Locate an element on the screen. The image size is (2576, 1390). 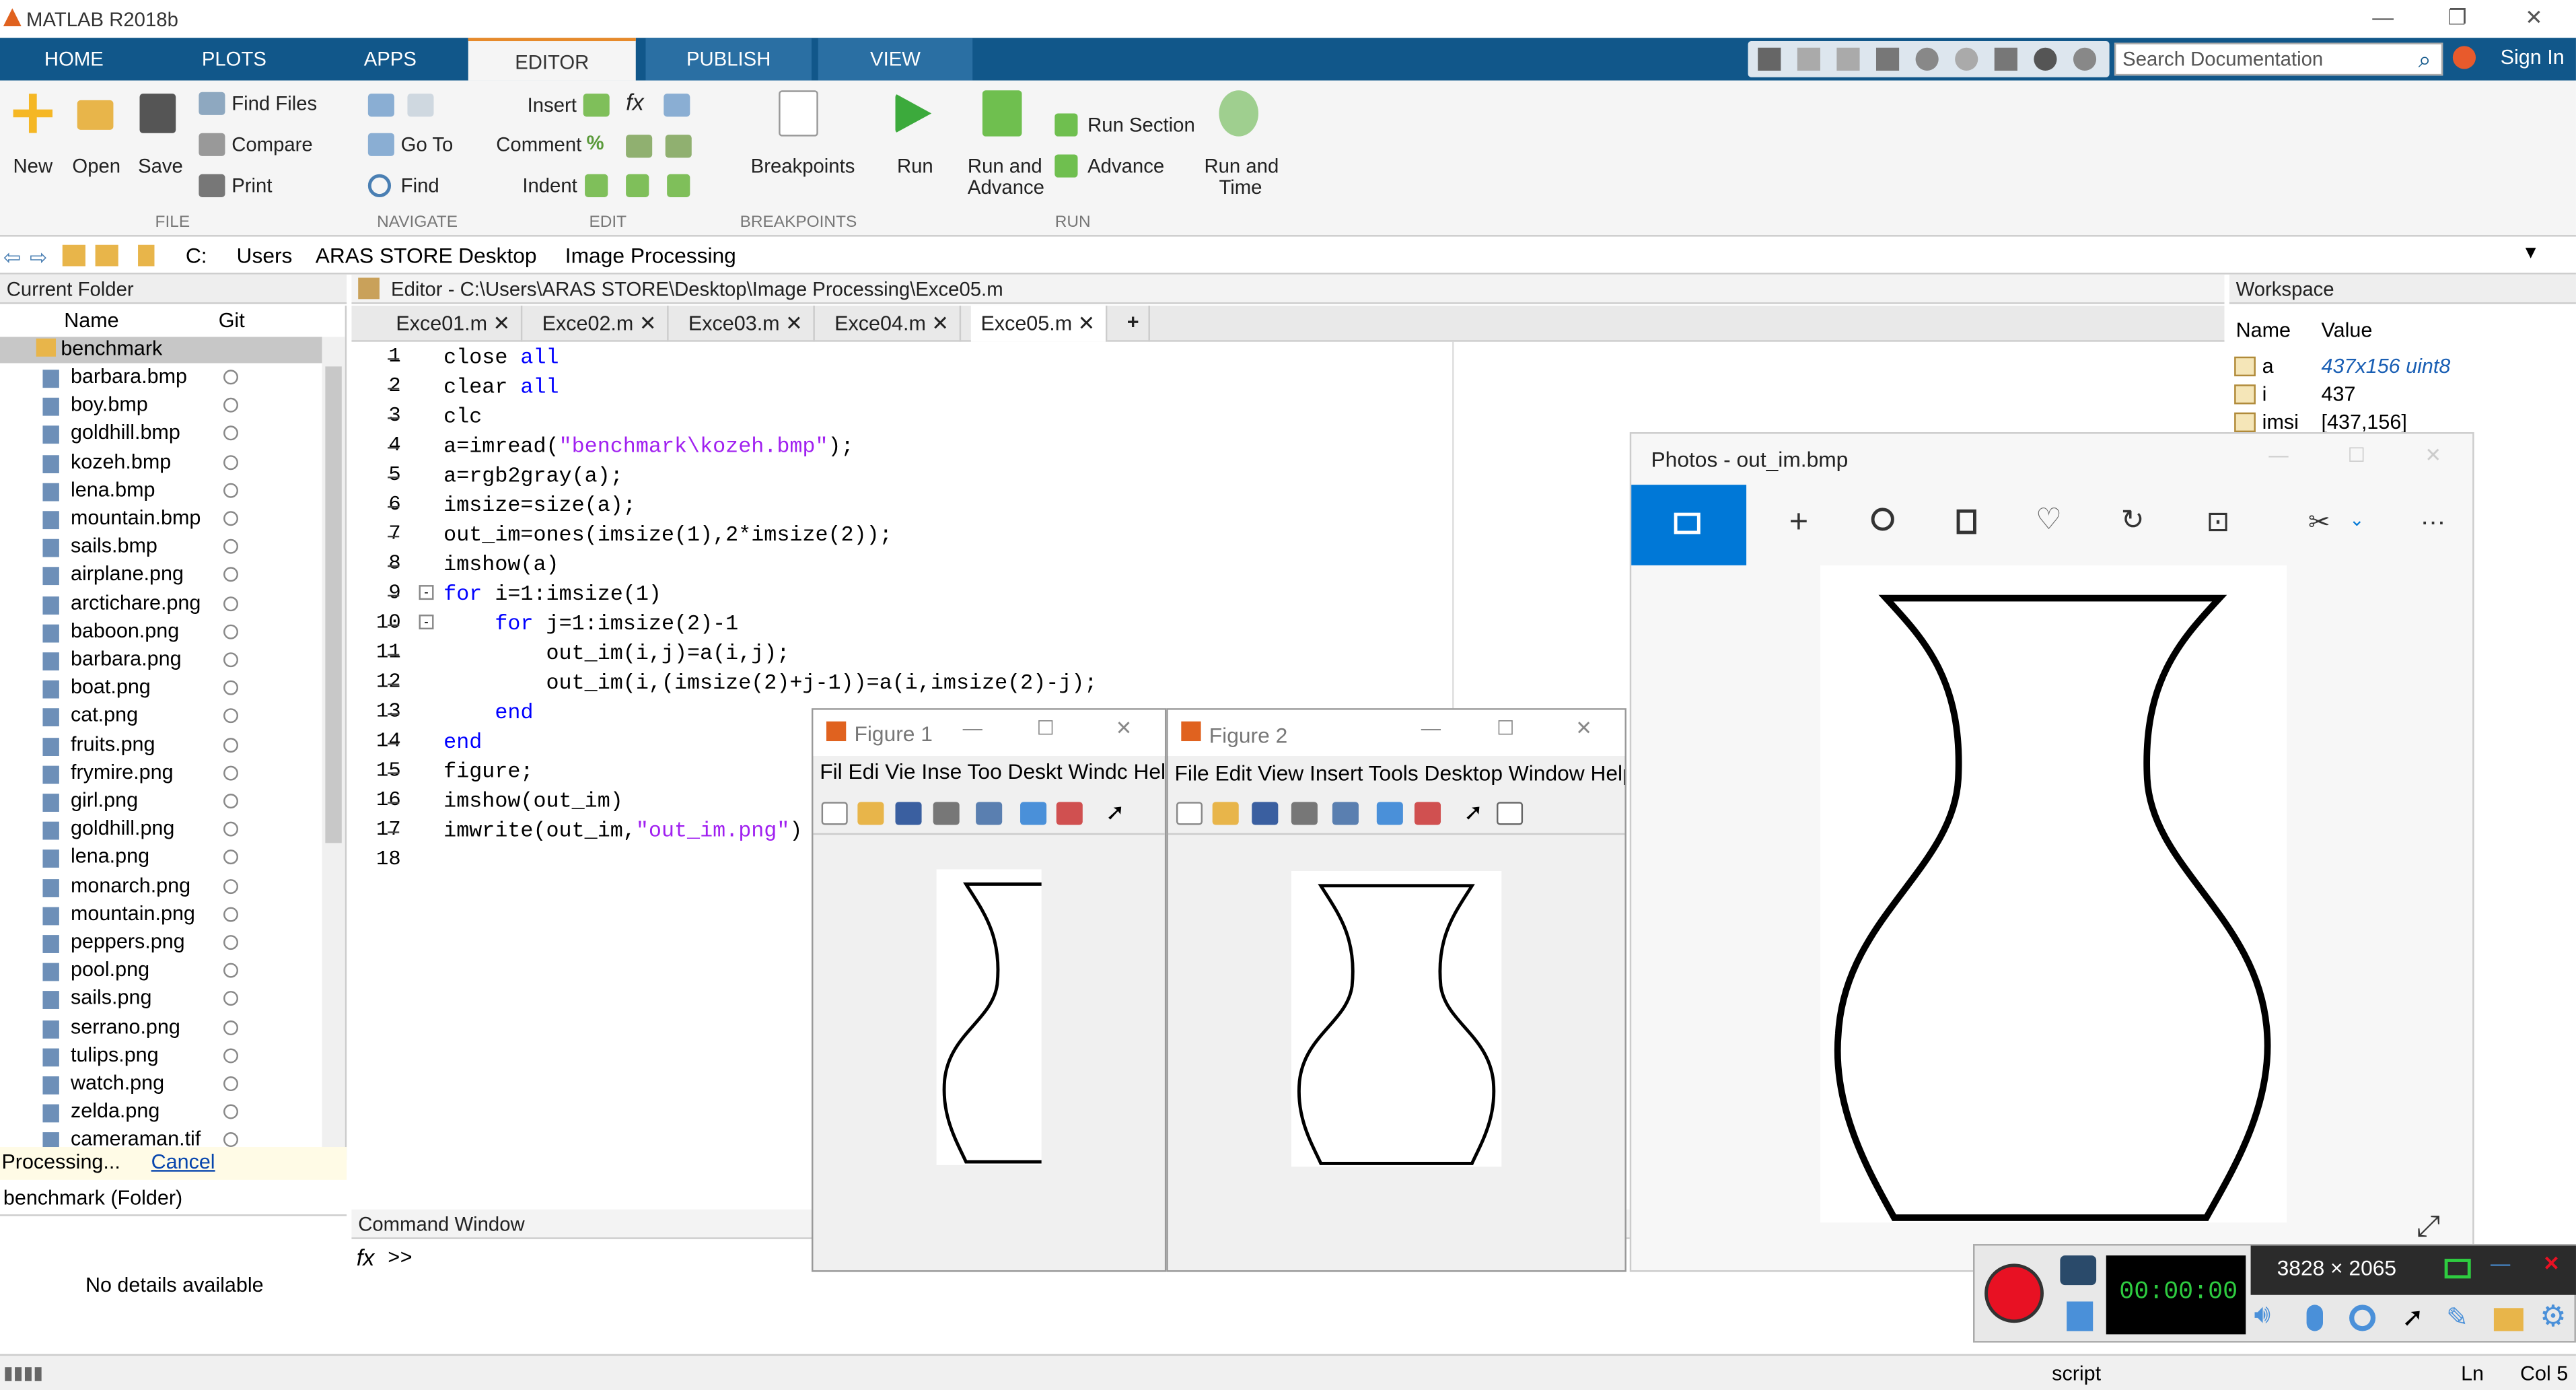
file-list-item: pool.png is located at coordinates (110, 970).